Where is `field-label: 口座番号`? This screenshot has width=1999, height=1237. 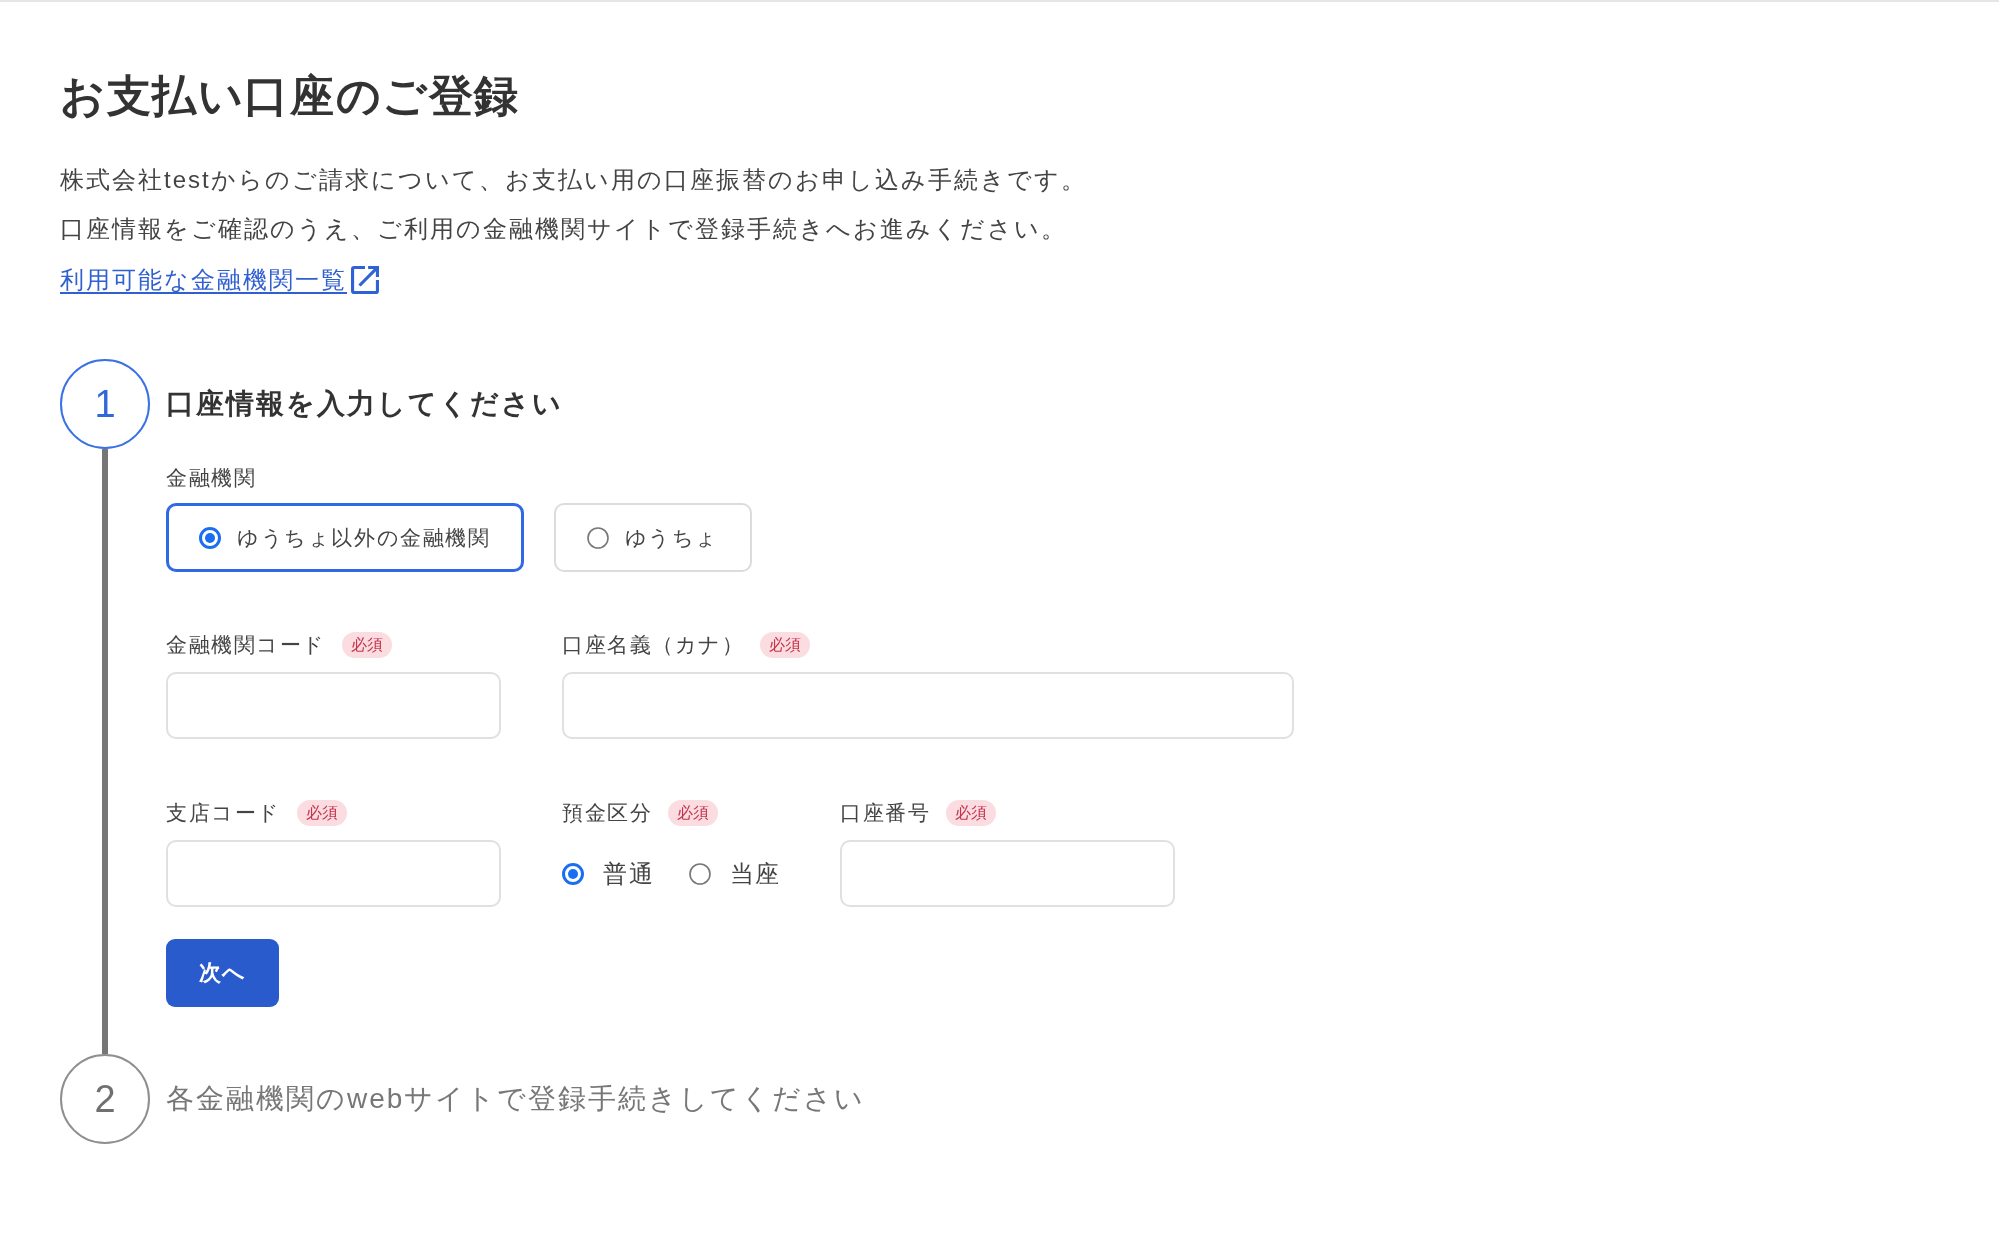 field-label: 口座番号 is located at coordinates (885, 813).